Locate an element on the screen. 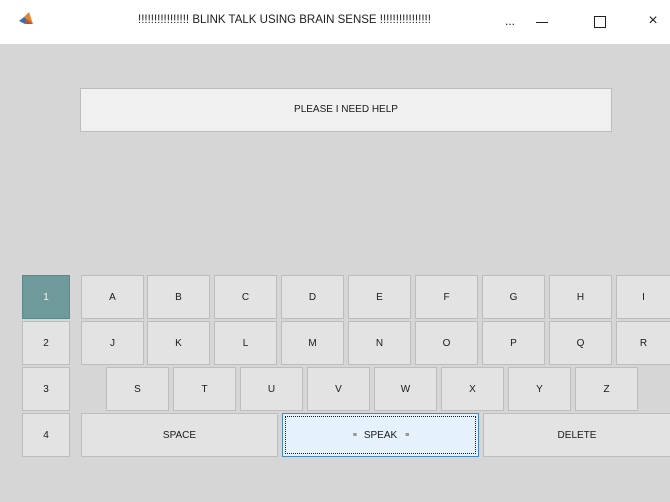 The width and height of the screenshot is (670, 502). matlab-icon is located at coordinates (26, 18).